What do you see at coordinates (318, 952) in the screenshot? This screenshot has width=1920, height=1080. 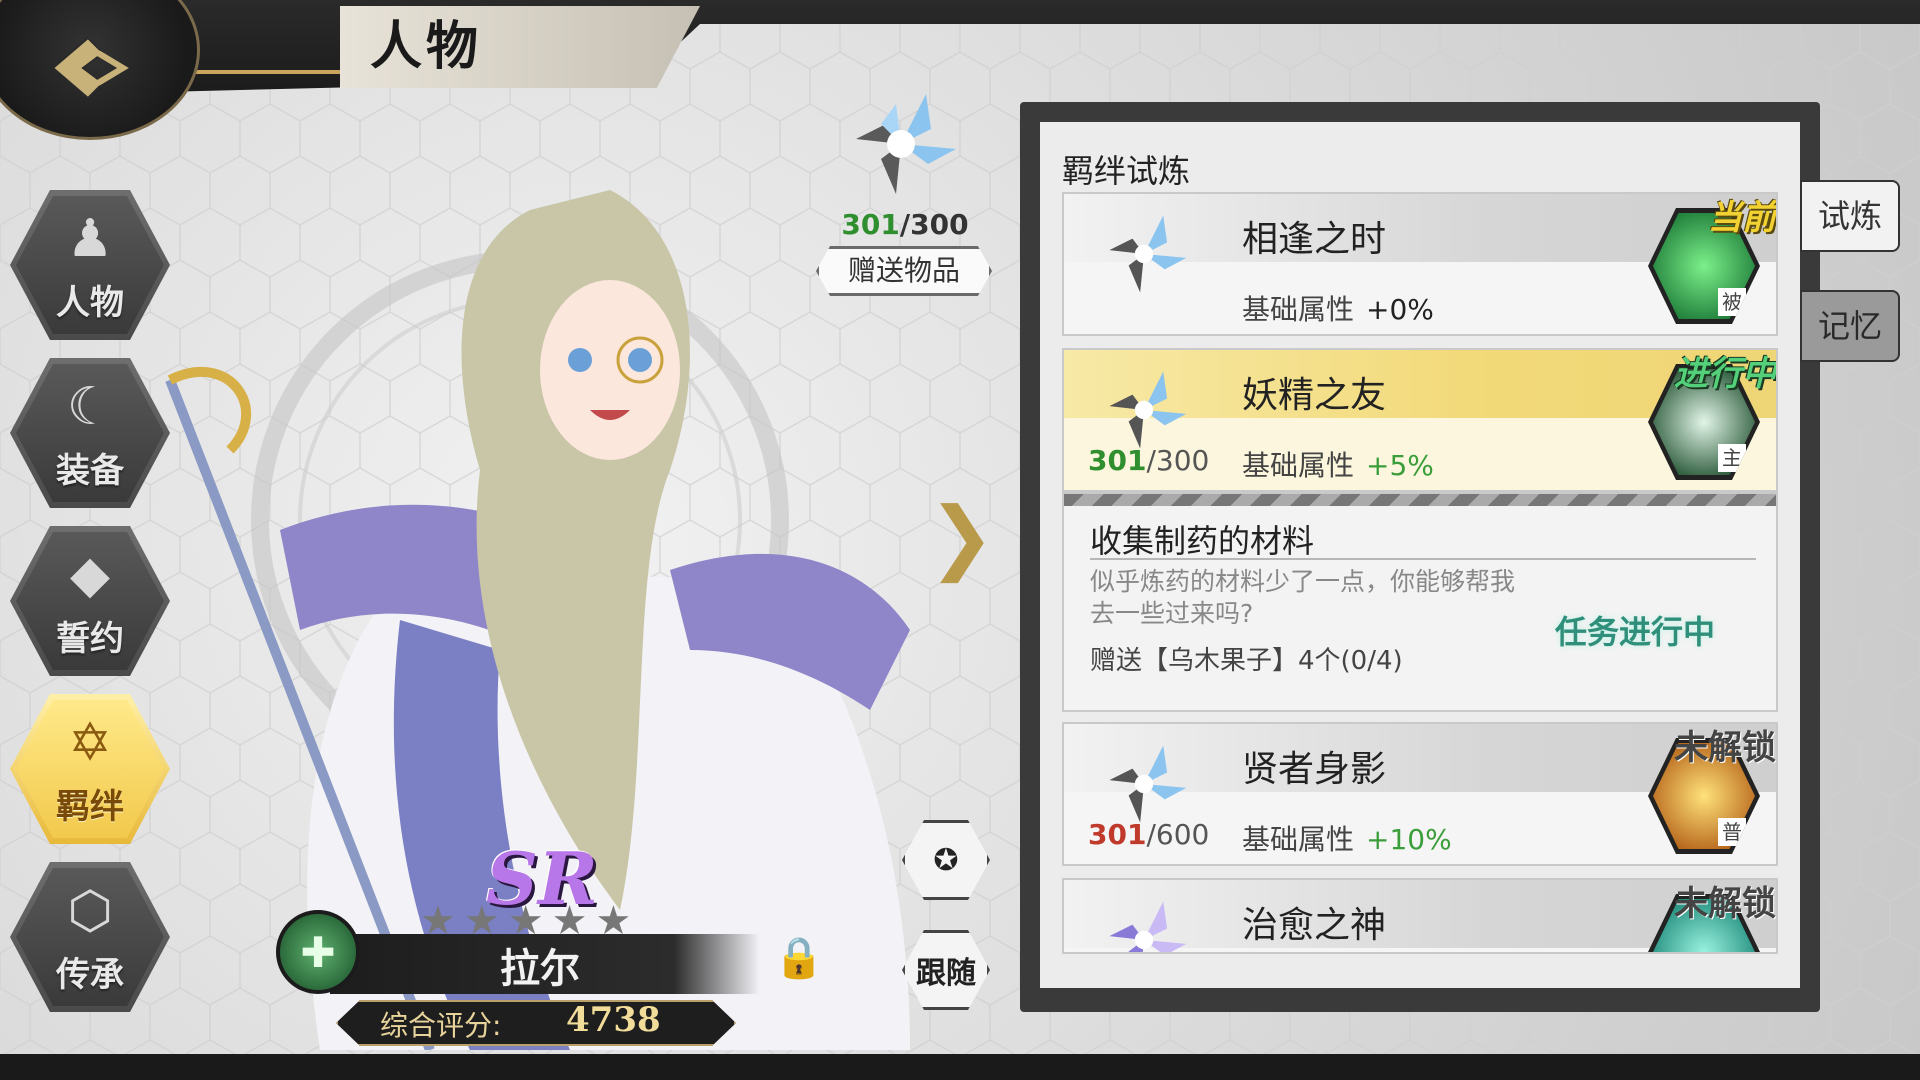 I see `role-healer-icon: ✚` at bounding box center [318, 952].